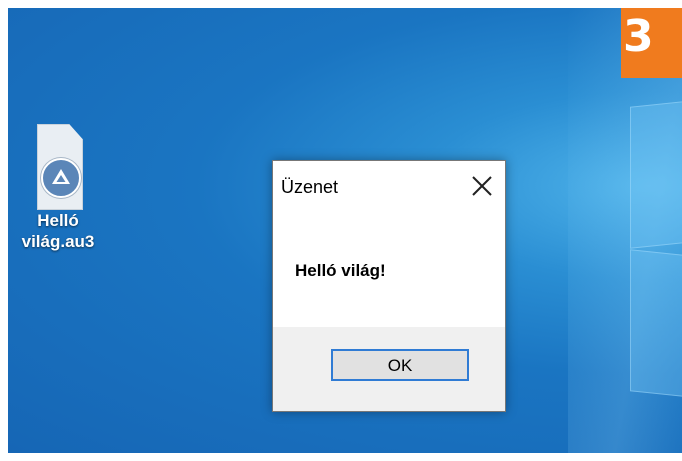 This screenshot has width=682, height=461. Describe the element at coordinates (58, 231) in the screenshot. I see `desktop-icon-label: Helló világ.au3` at that location.